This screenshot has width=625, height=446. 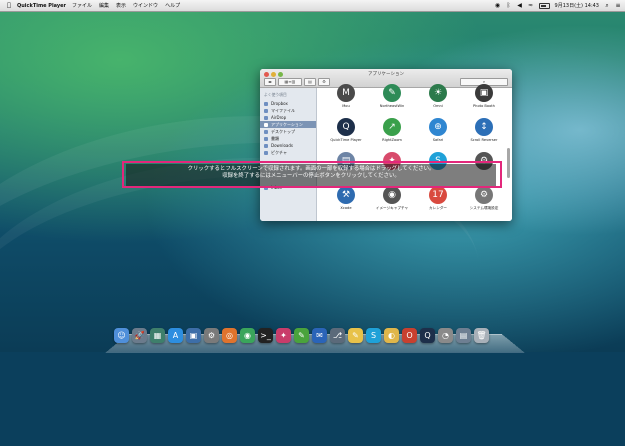 I want to click on app-label: Xcode, so click(x=346, y=208).